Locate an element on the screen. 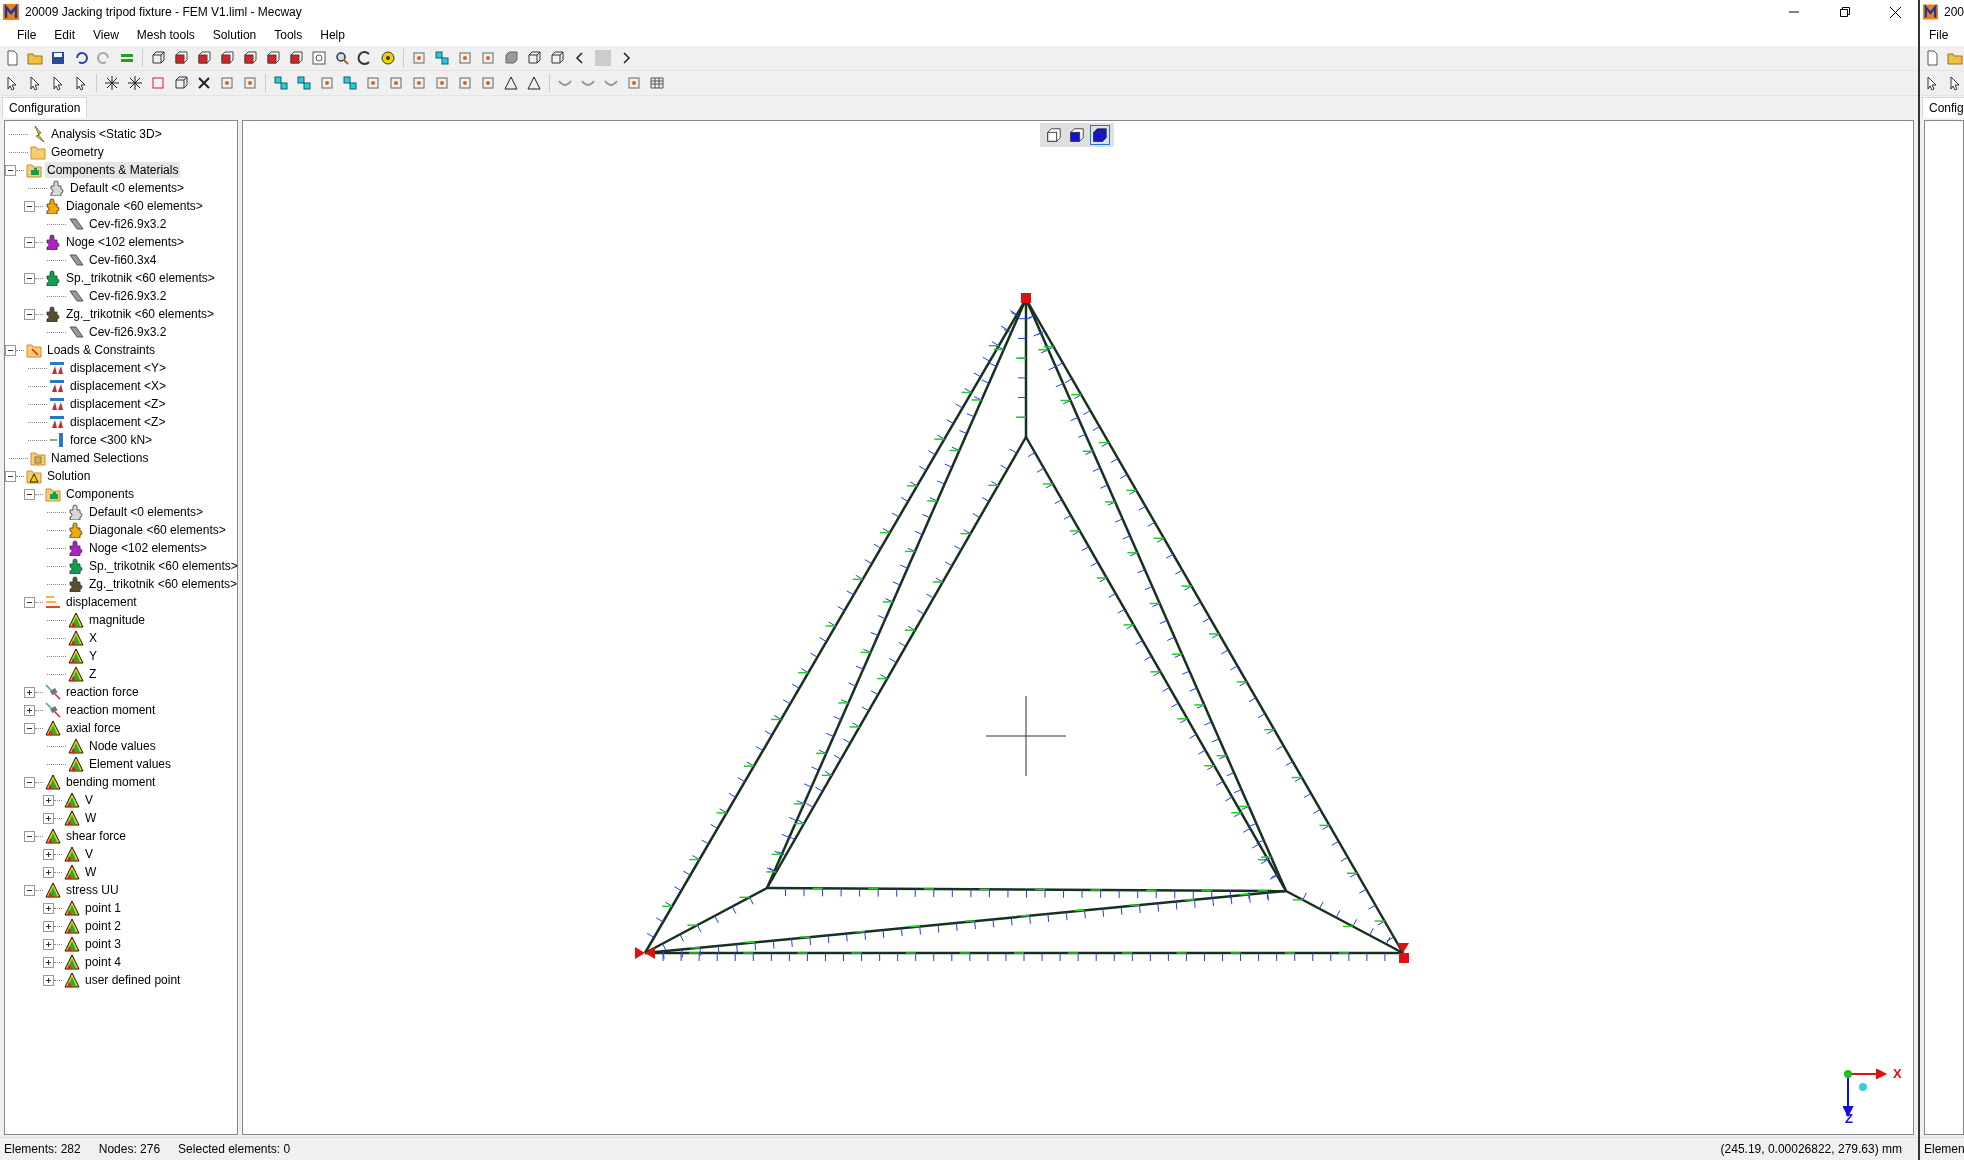 The width and height of the screenshot is (1964, 1160). tree-item: reaction force is located at coordinates (102, 692).